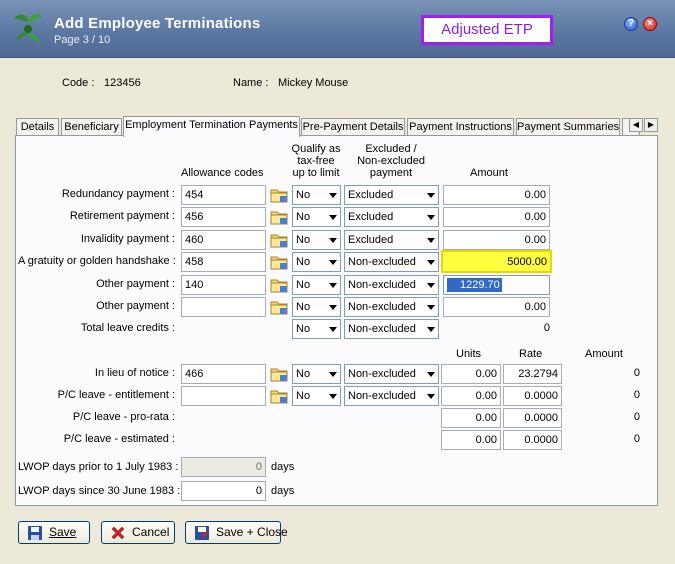 The height and width of the screenshot is (564, 675). Describe the element at coordinates (316, 149) in the screenshot. I see `header-qualify-1: Qualify as` at that location.